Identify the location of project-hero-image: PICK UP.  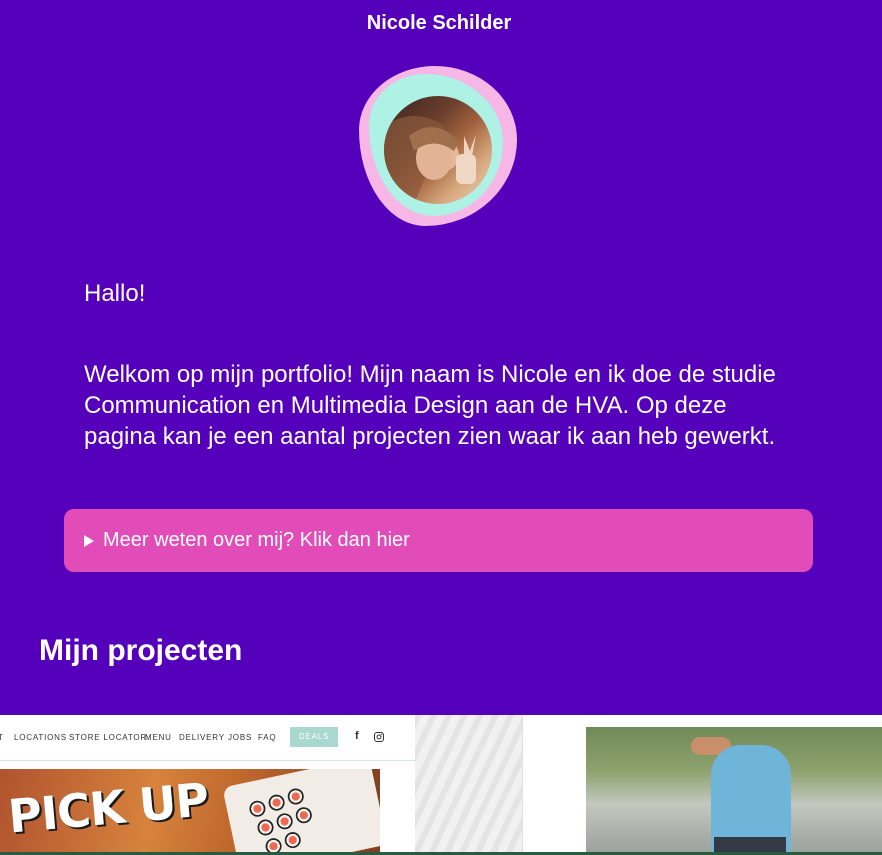
(190, 812).